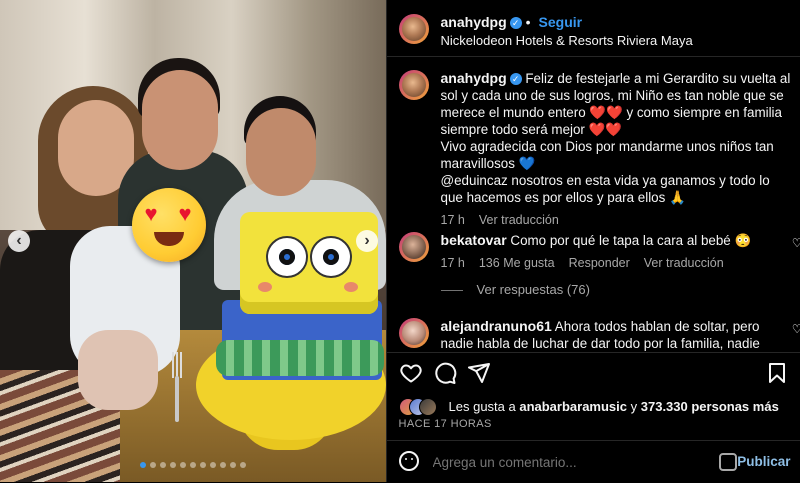 This screenshot has height=483, width=800. What do you see at coordinates (684, 263) in the screenshot?
I see `comment-translate-link: Ver traducción` at bounding box center [684, 263].